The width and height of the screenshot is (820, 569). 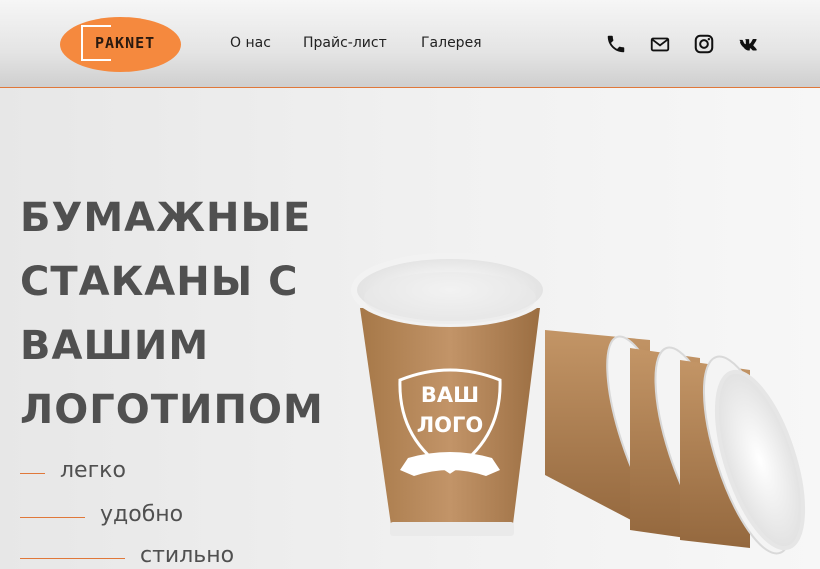 I want to click on feature-stylish: стильно, so click(x=140, y=554).